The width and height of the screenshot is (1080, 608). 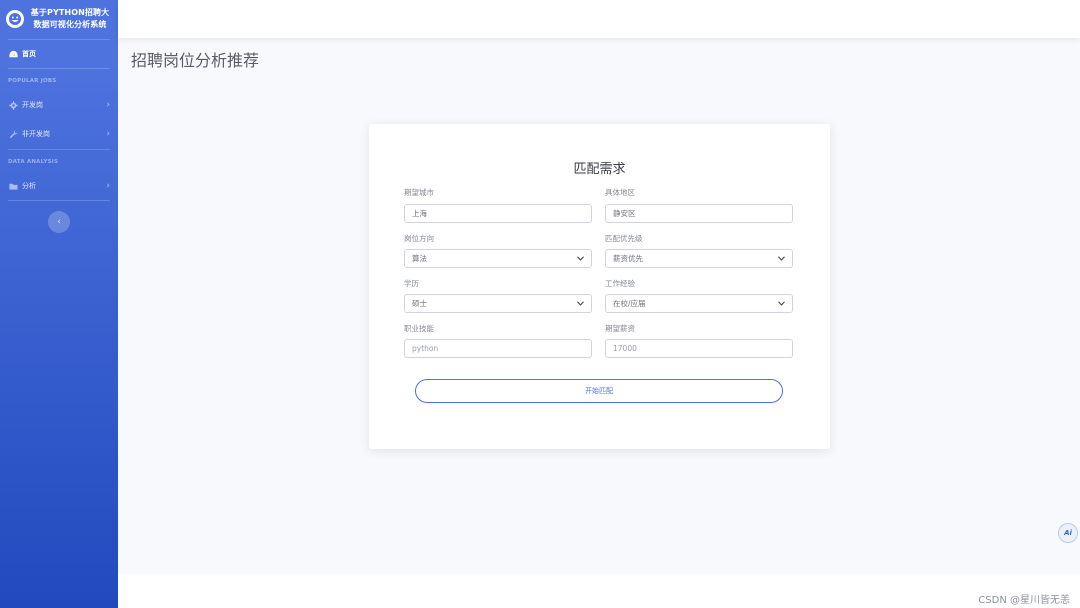 What do you see at coordinates (699, 213) in the screenshot?
I see `district-input: 静安区` at bounding box center [699, 213].